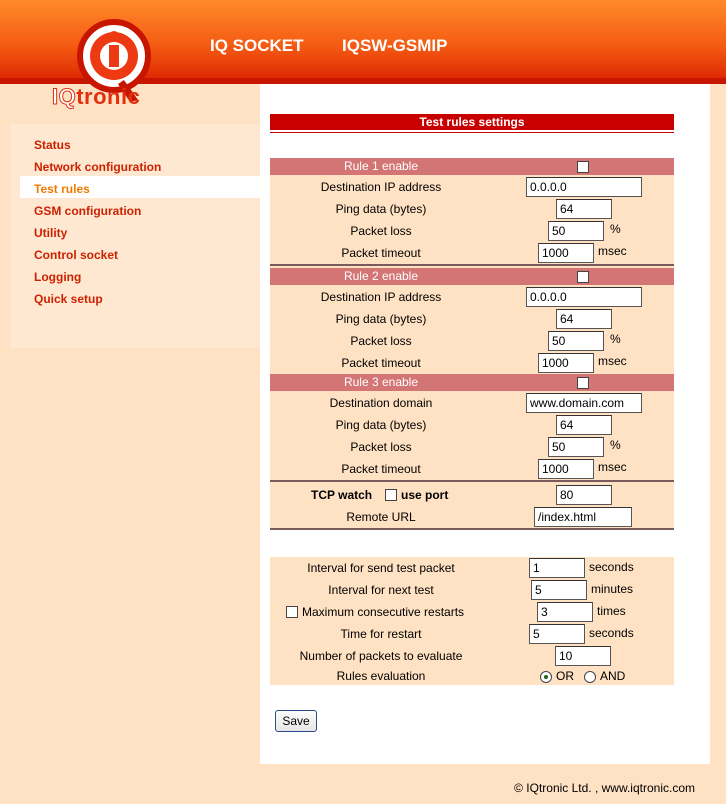  Describe the element at coordinates (381, 209) in the screenshot. I see `rule1-ping-label: Ping data (bytes)` at that location.